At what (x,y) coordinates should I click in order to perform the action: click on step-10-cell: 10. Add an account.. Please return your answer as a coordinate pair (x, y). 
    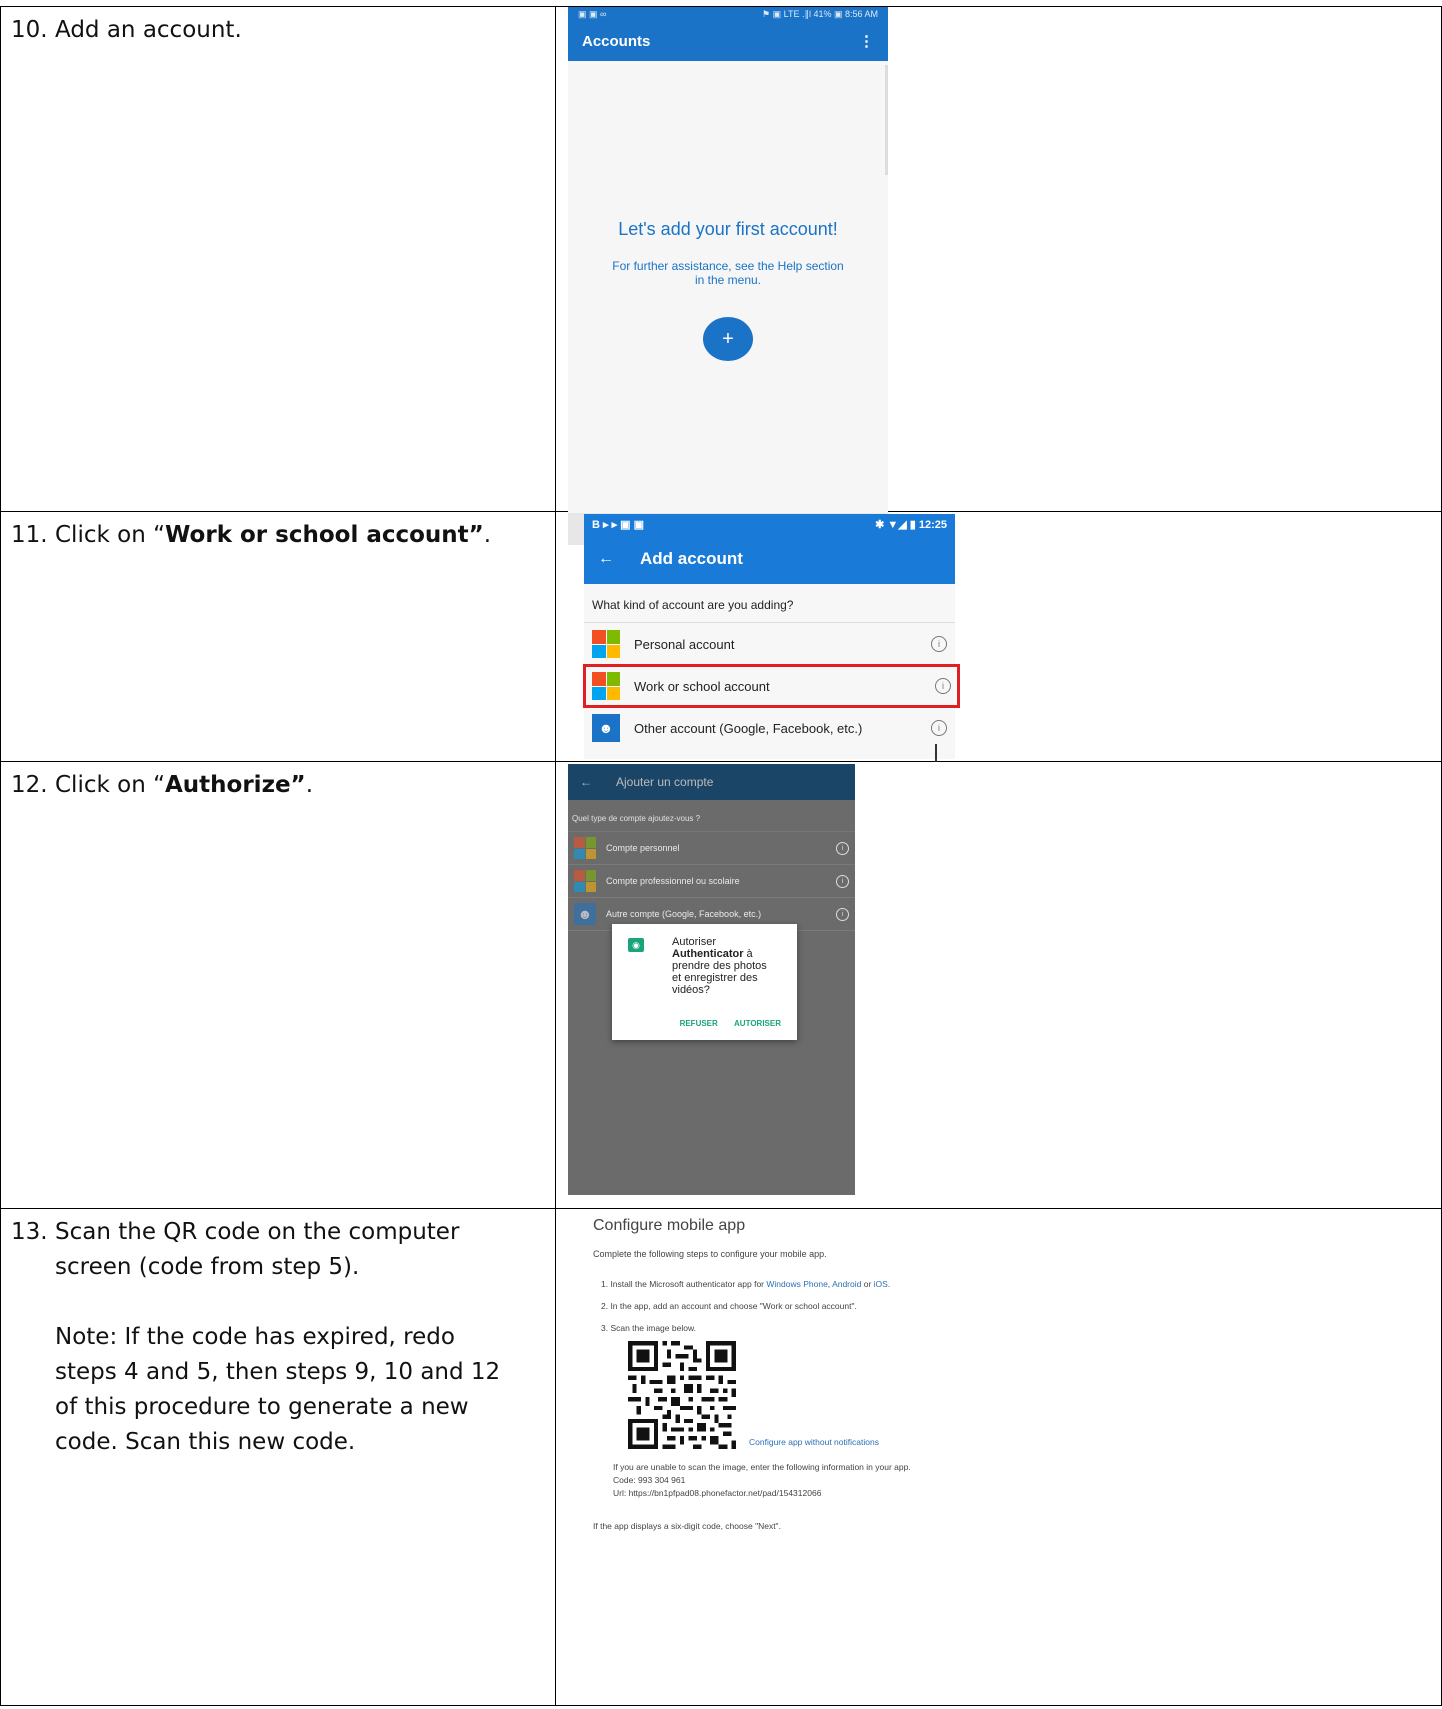
    Looking at the image, I should click on (278, 259).